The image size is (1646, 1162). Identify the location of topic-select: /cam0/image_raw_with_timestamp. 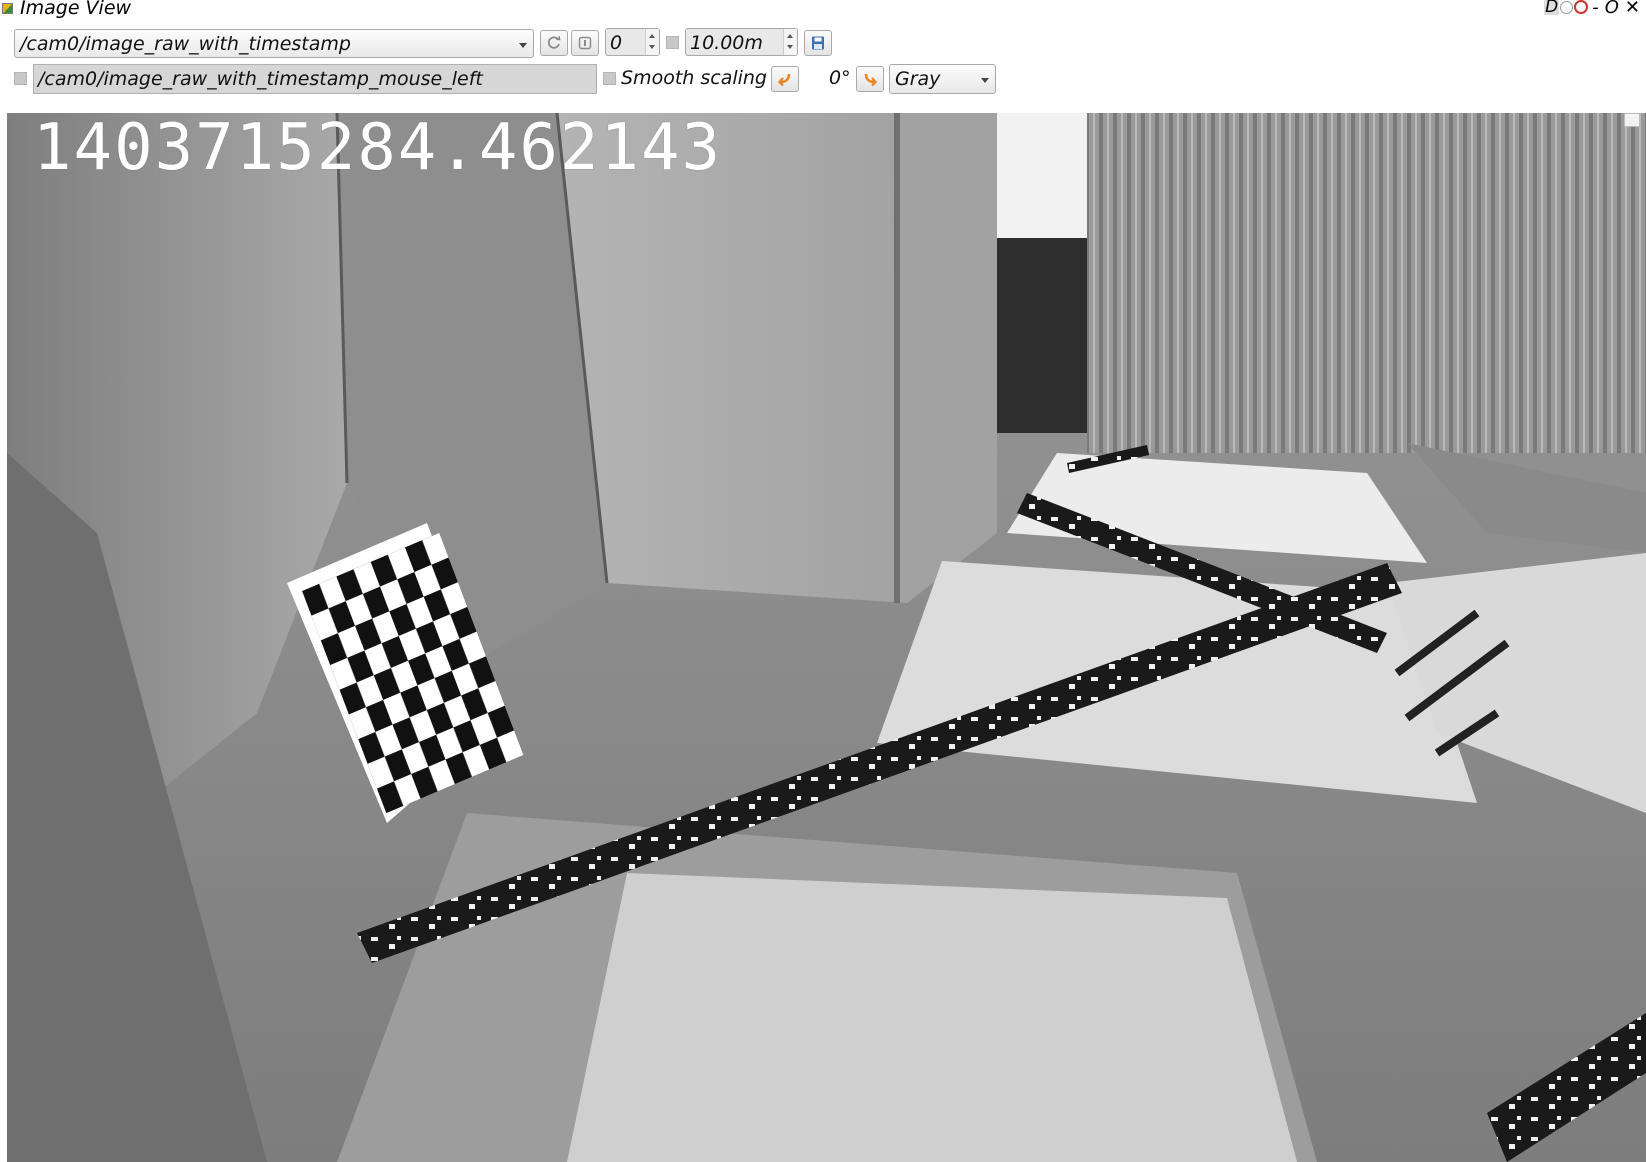
(274, 43).